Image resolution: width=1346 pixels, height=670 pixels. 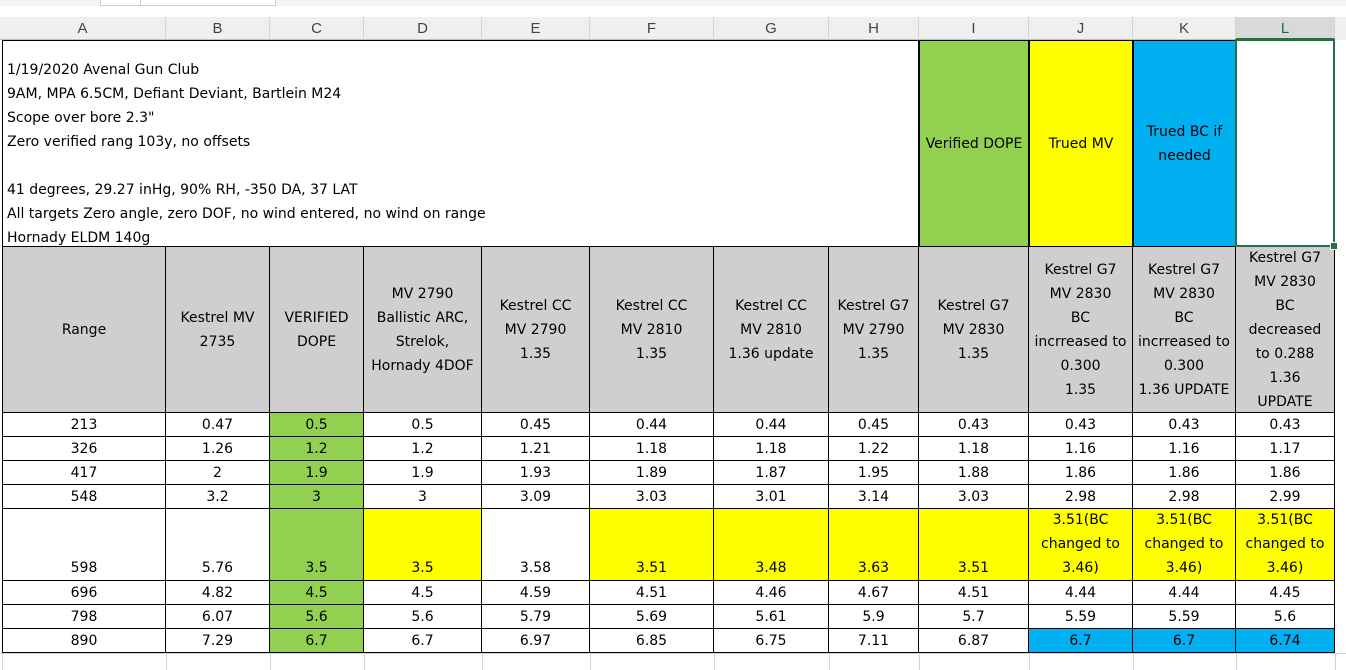 What do you see at coordinates (771, 497) in the screenshot?
I see `table-cell: 3.01` at bounding box center [771, 497].